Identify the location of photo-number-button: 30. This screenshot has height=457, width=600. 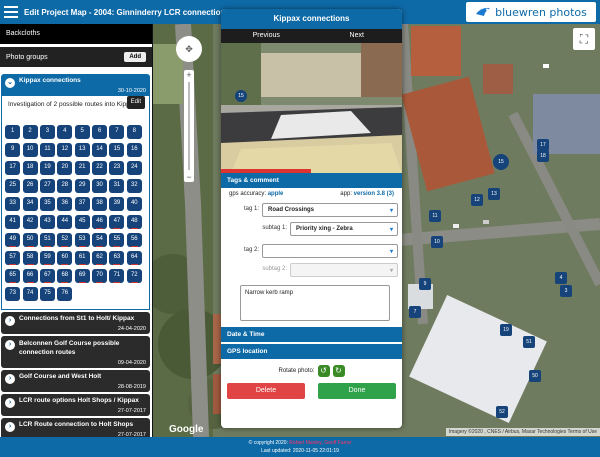
(100, 186).